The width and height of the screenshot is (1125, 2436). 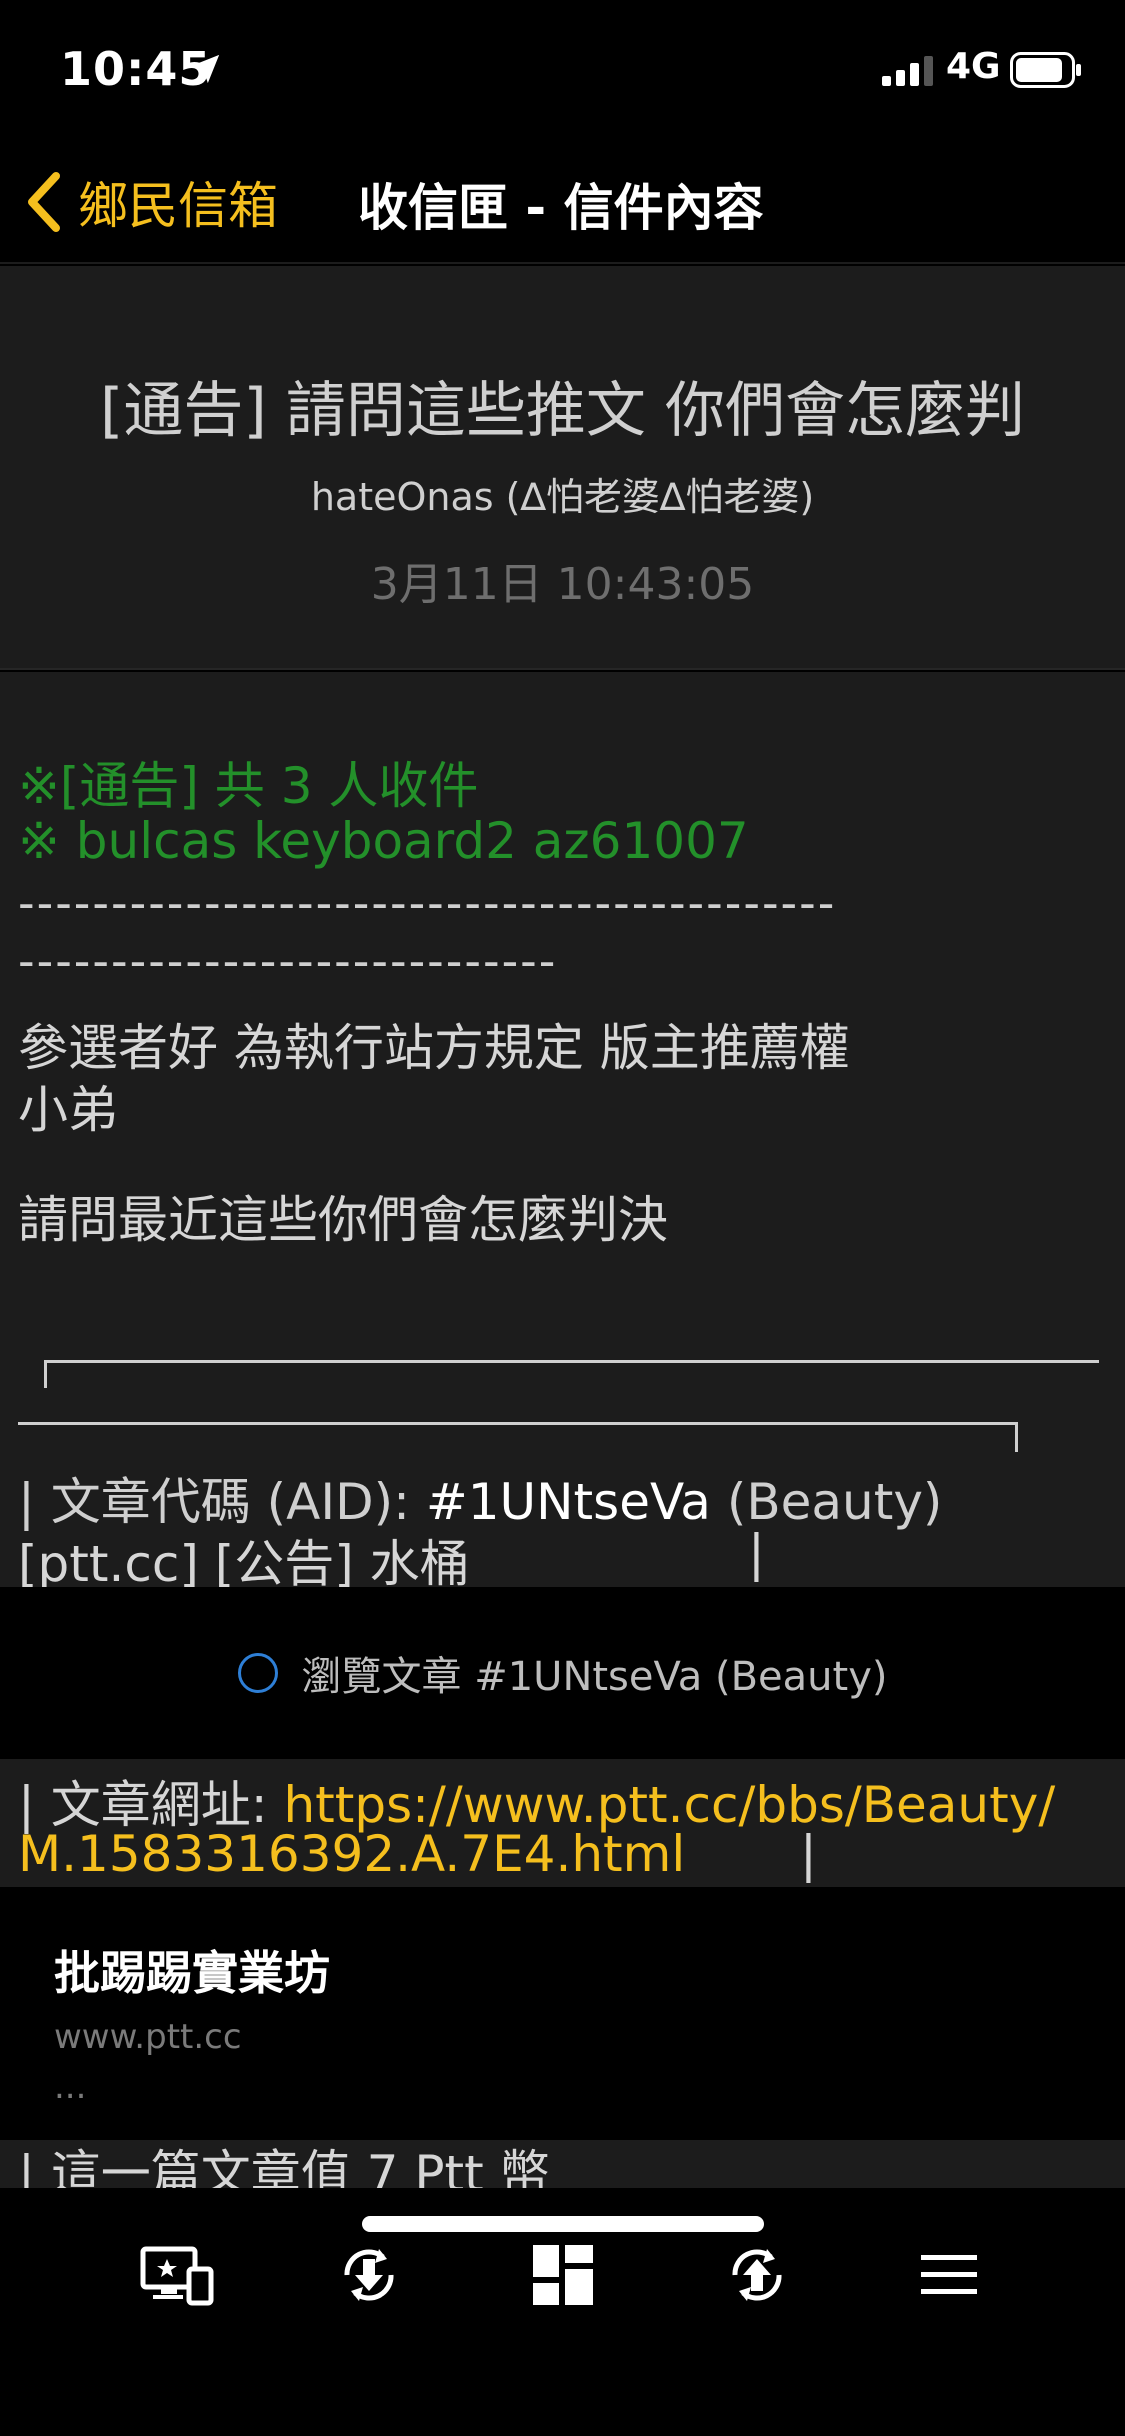 I want to click on view-article-label: 瀏覽文章 #1UNtseVa (Beauty), so click(x=594, y=1677).